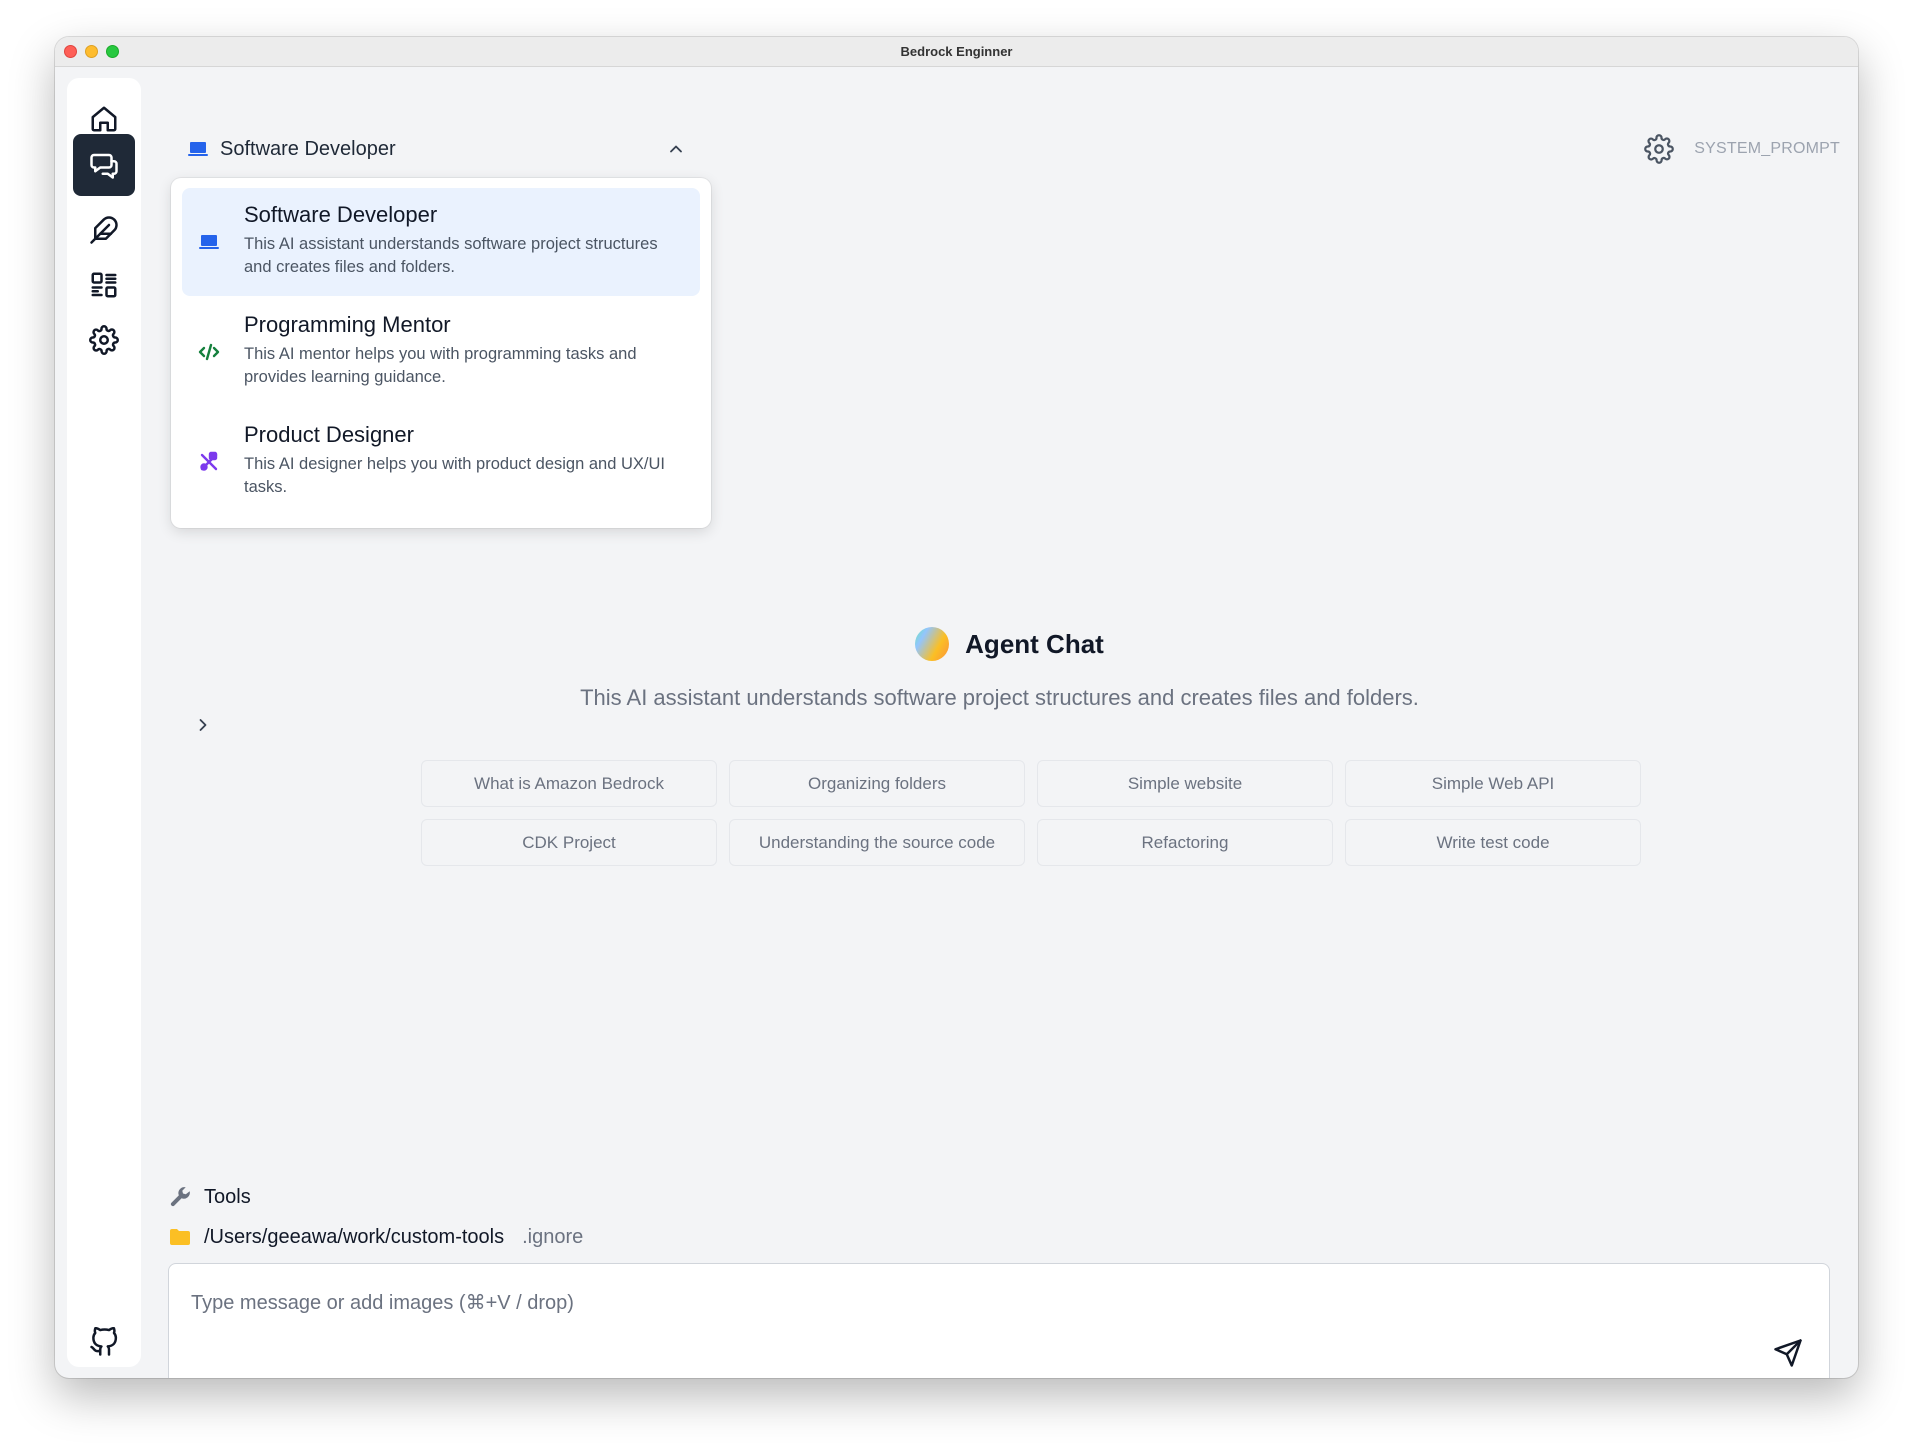 The width and height of the screenshot is (1912, 1452). Describe the element at coordinates (308, 148) in the screenshot. I see `agent-selector-label: Software Developer` at that location.